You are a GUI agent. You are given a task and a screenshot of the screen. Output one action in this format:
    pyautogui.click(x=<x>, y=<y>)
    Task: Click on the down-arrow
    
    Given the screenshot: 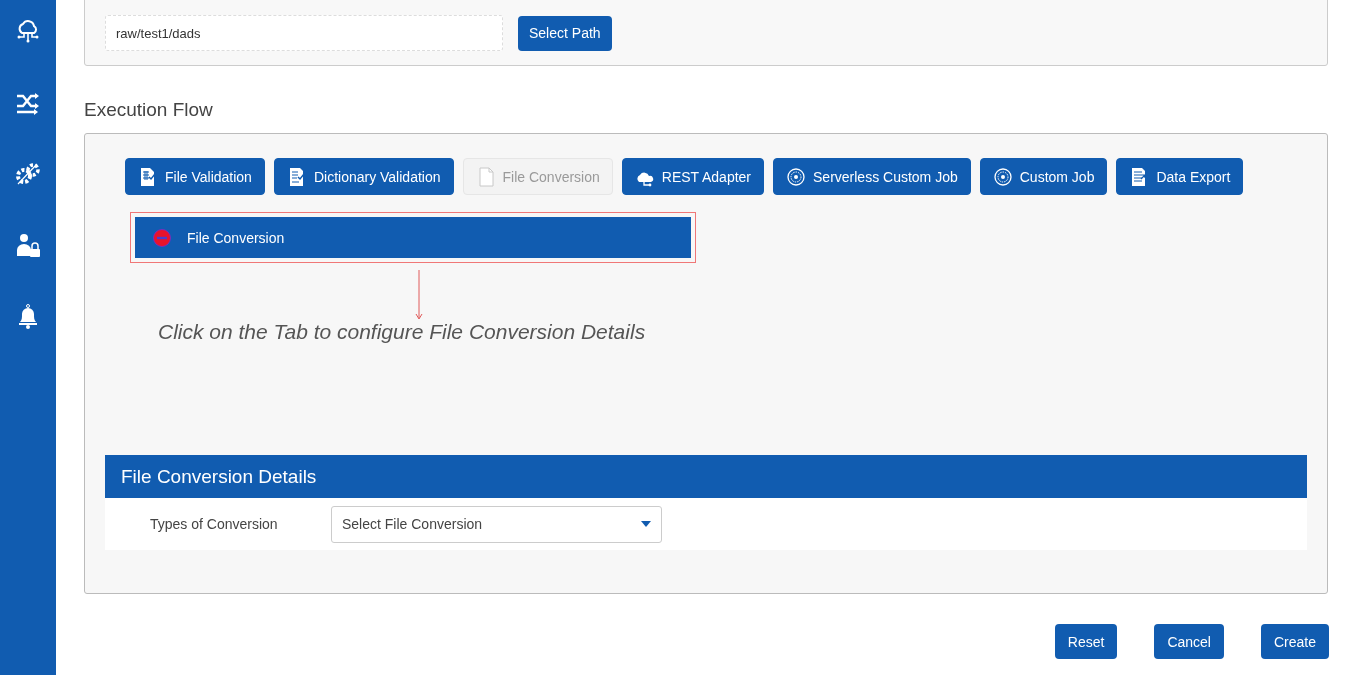 What is the action you would take?
    pyautogui.click(x=419, y=295)
    